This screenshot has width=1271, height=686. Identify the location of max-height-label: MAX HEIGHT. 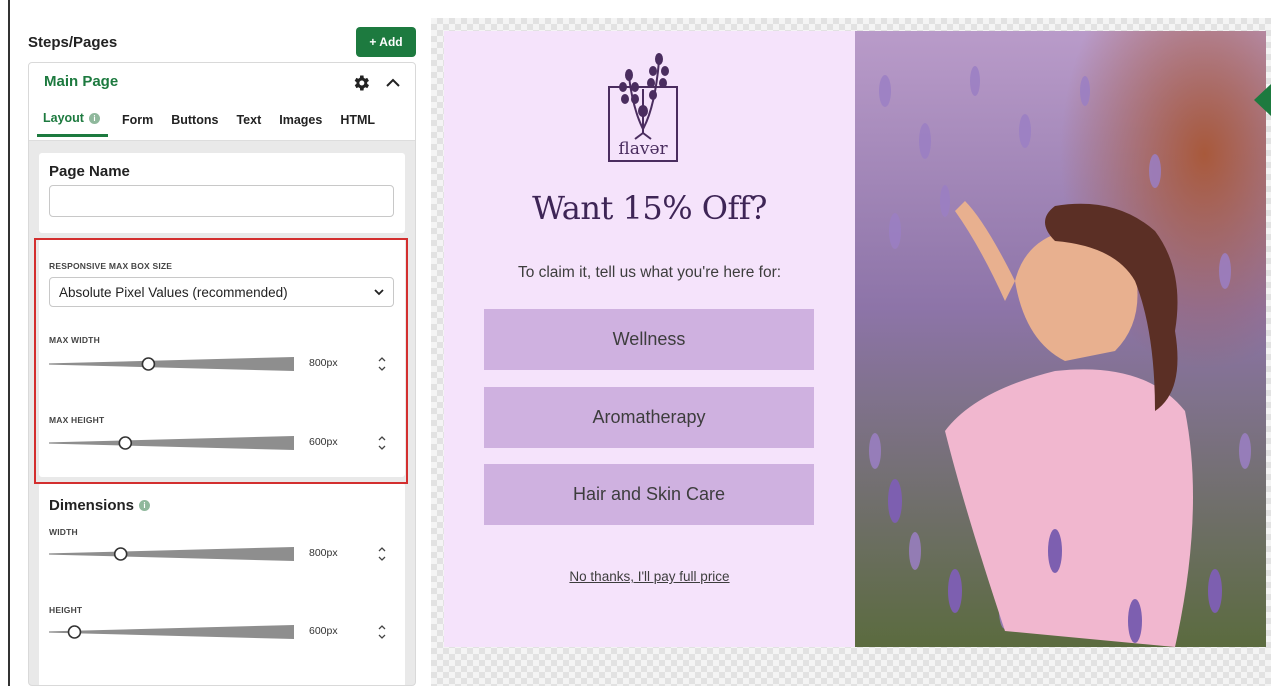
(77, 420).